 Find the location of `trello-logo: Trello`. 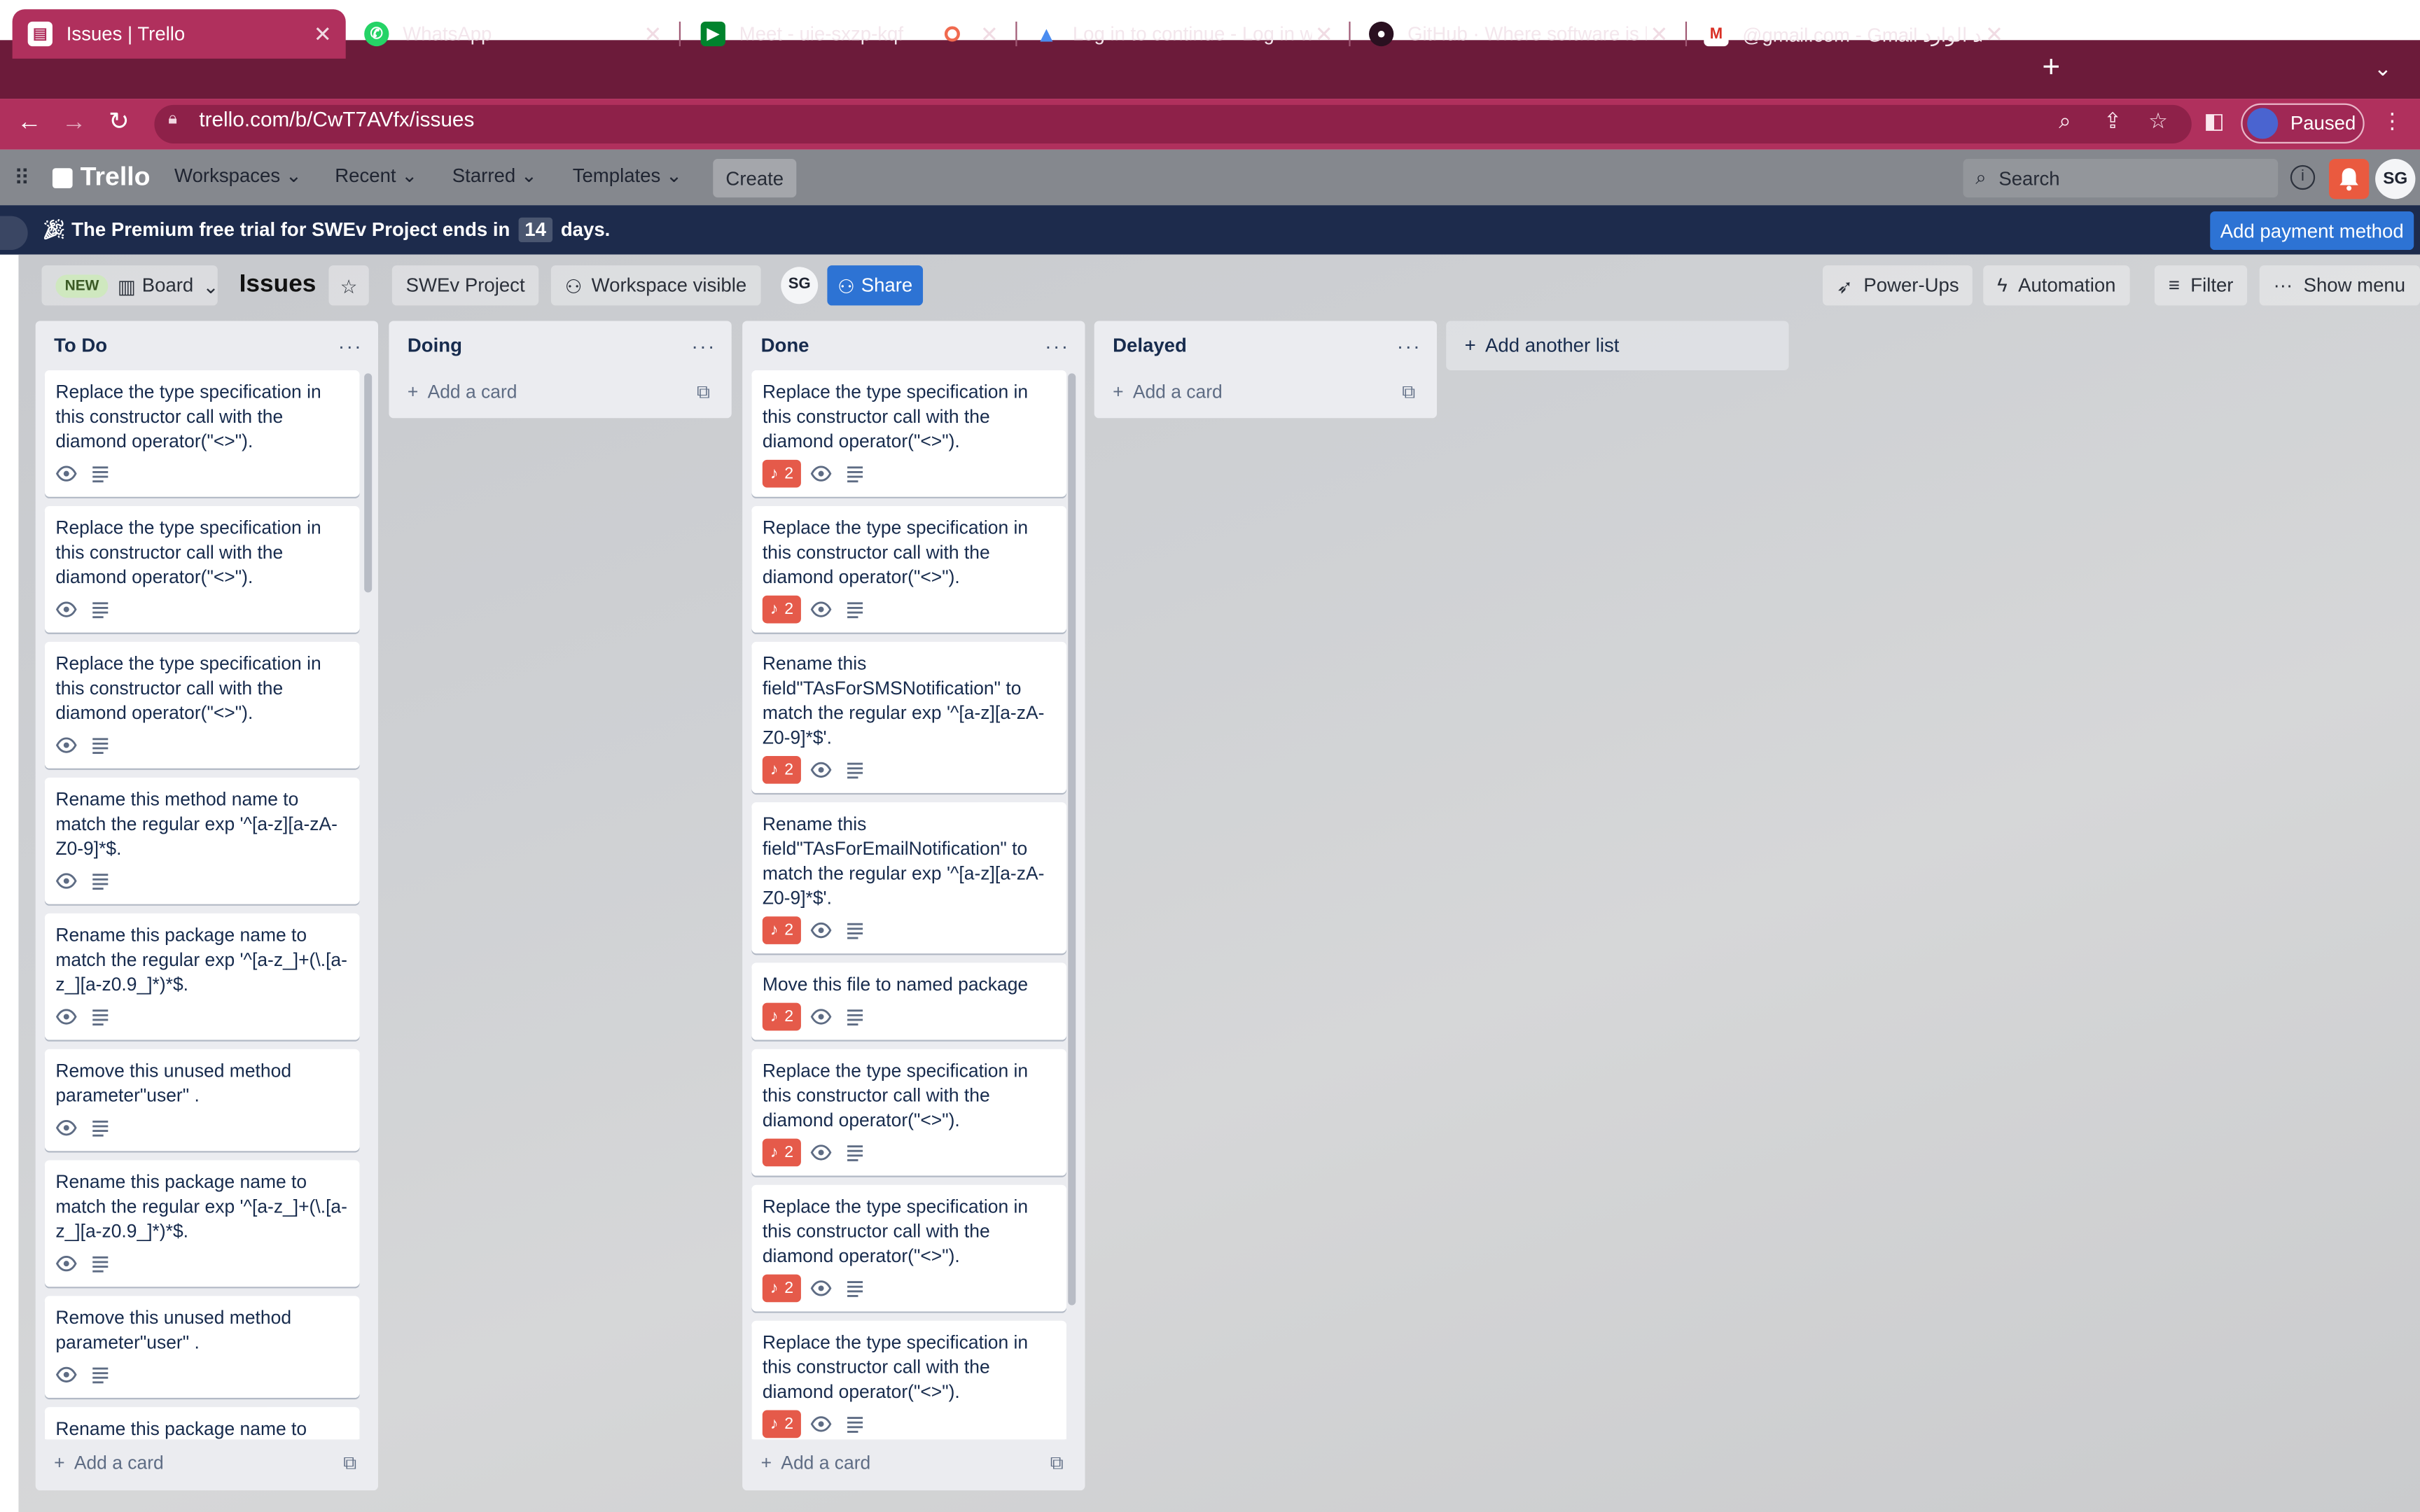

trello-logo: Trello is located at coordinates (101, 177).